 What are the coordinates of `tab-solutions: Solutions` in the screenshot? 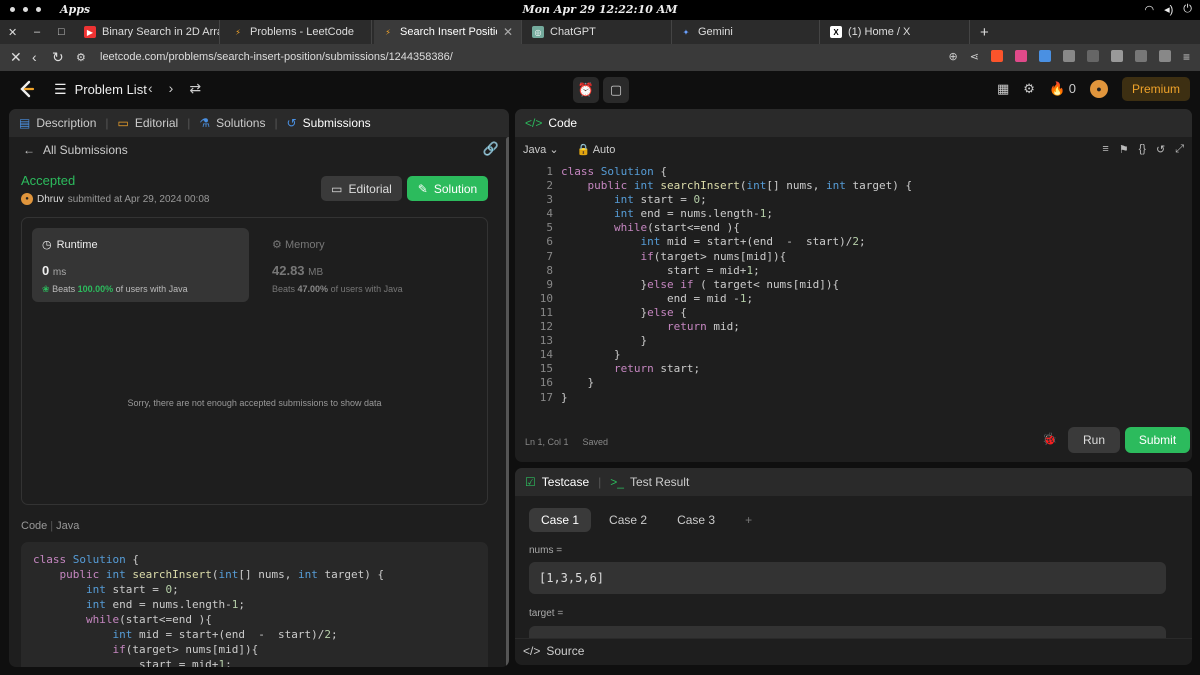 It's located at (240, 123).